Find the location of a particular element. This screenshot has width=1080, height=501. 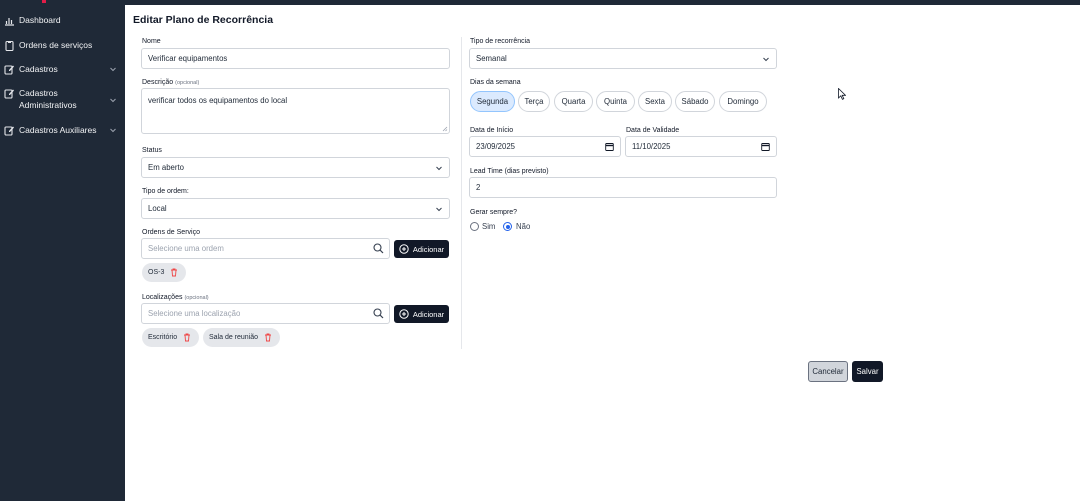

data-validade-label: Data de Validade is located at coordinates (653, 130).